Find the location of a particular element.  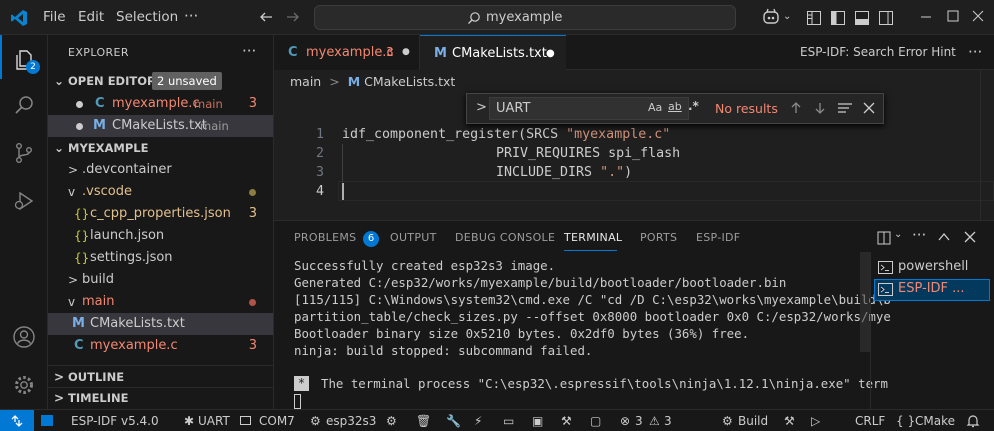

plug-icon is located at coordinates (245, 420).